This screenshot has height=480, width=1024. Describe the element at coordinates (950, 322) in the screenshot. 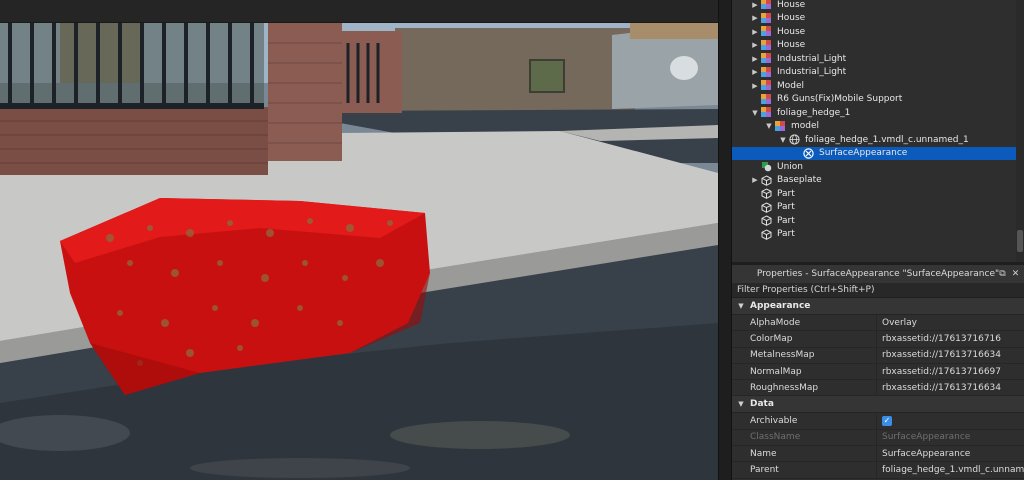

I see `property-value: Overlay` at that location.